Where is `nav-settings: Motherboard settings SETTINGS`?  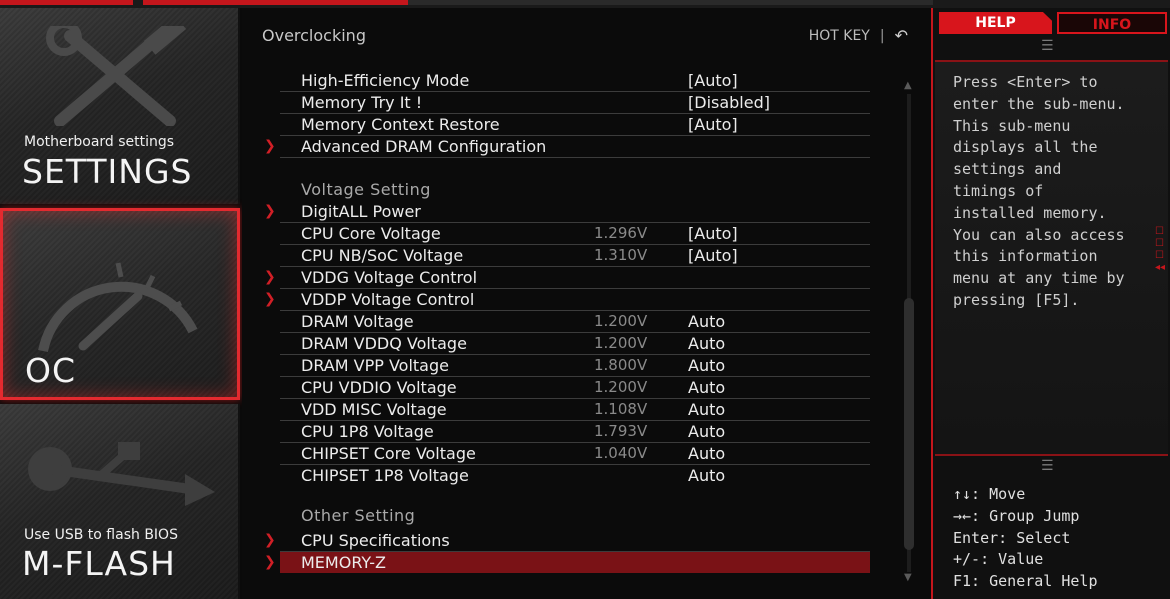
nav-settings: Motherboard settings SETTINGS is located at coordinates (120, 106).